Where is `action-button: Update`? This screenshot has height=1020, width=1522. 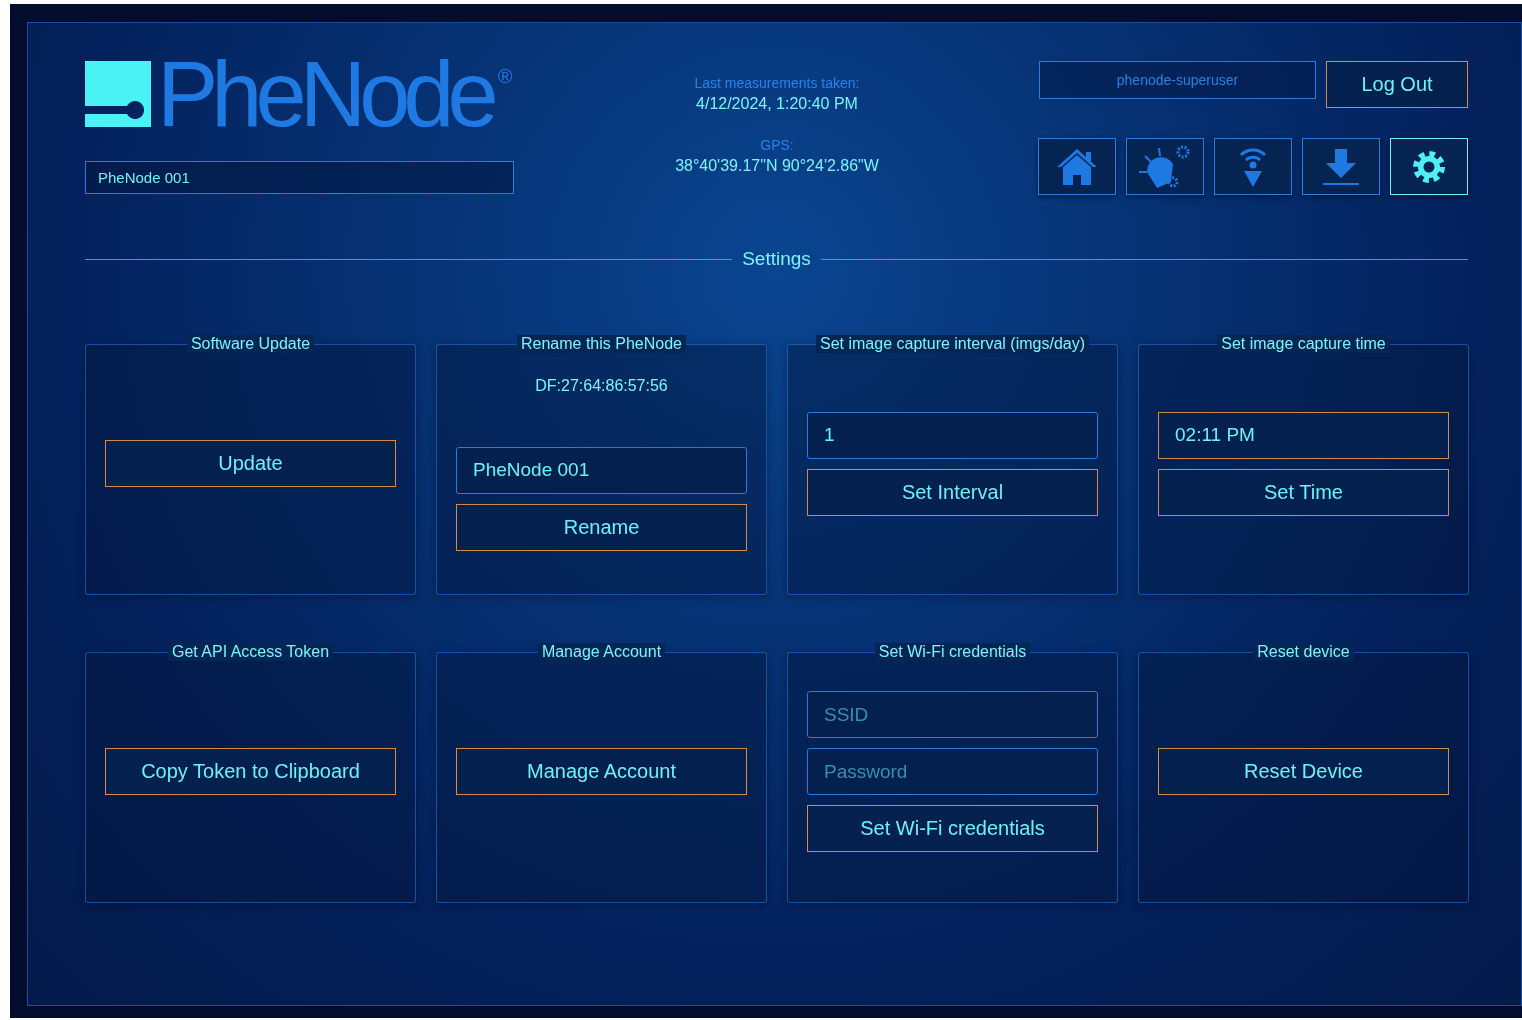 action-button: Update is located at coordinates (250, 463).